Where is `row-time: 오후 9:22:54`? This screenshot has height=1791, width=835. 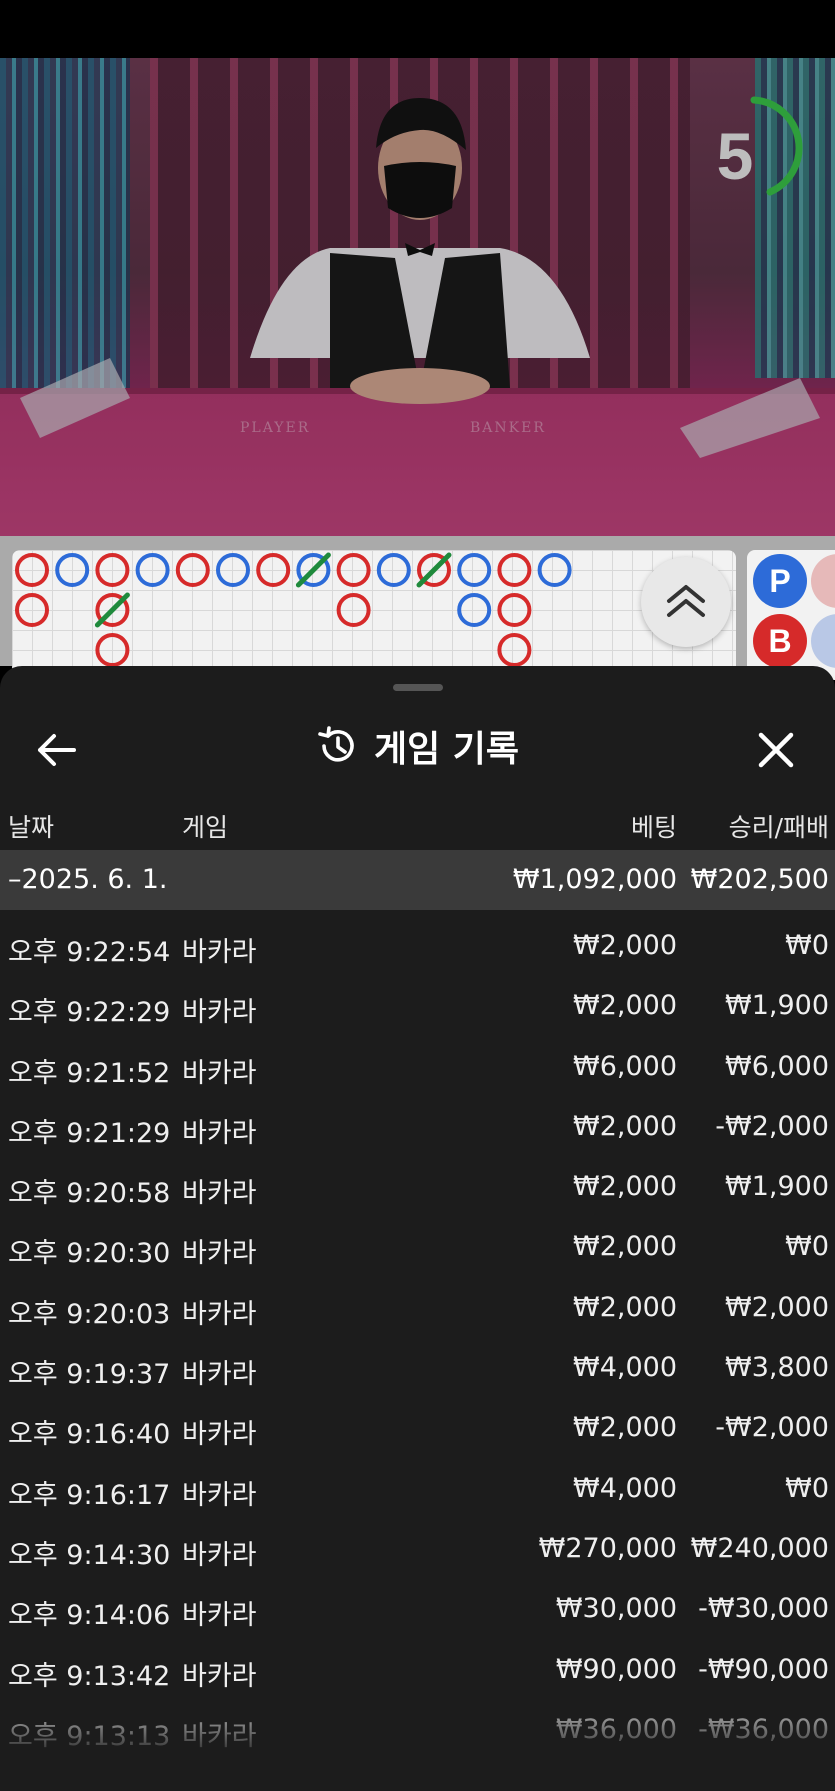 row-time: 오후 9:22:54 is located at coordinates (89, 952).